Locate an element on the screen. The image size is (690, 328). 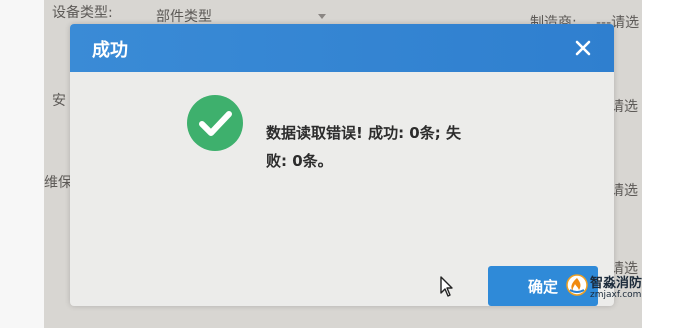
watermark-url: zmjaxf.com is located at coordinates (616, 295).